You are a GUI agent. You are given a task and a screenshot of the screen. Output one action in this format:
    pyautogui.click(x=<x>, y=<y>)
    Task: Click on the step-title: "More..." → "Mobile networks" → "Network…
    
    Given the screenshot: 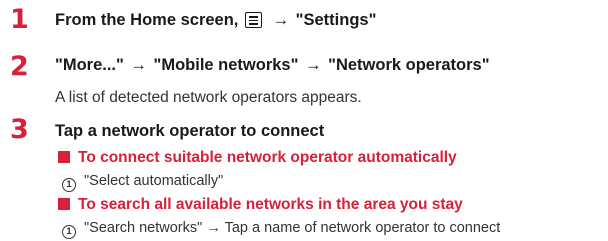 What is the action you would take?
    pyautogui.click(x=272, y=65)
    